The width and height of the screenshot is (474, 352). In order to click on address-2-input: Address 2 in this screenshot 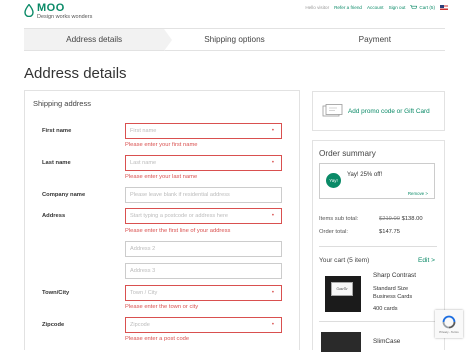, I will do `click(203, 249)`.